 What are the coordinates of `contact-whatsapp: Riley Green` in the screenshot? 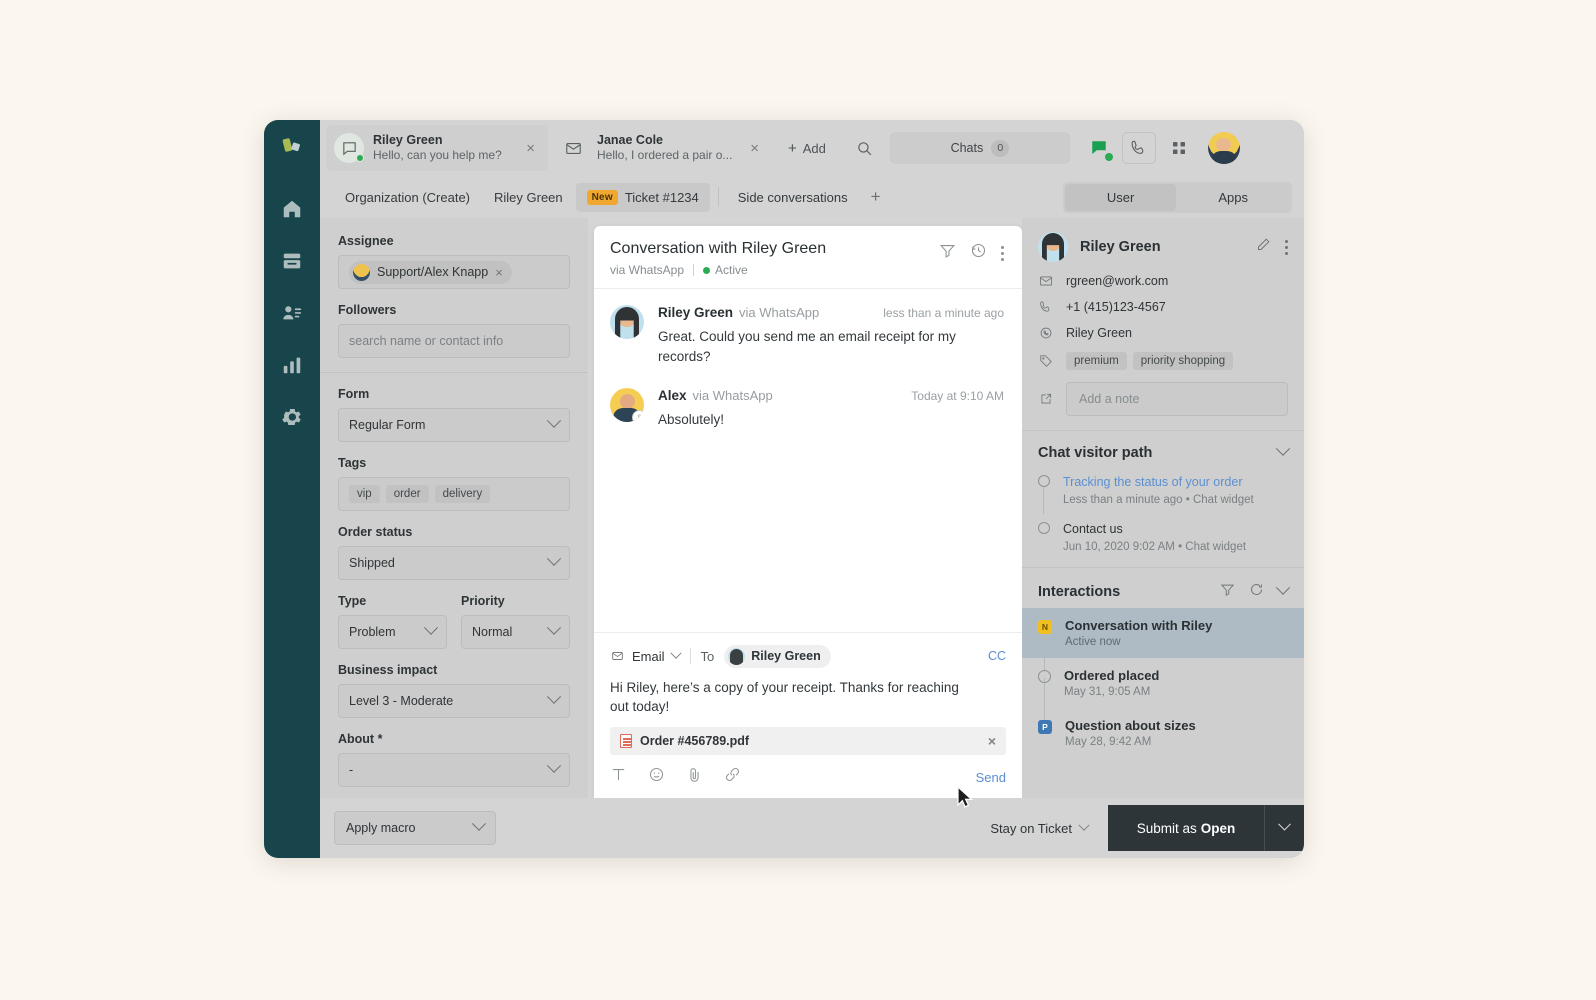 It's located at (1099, 333).